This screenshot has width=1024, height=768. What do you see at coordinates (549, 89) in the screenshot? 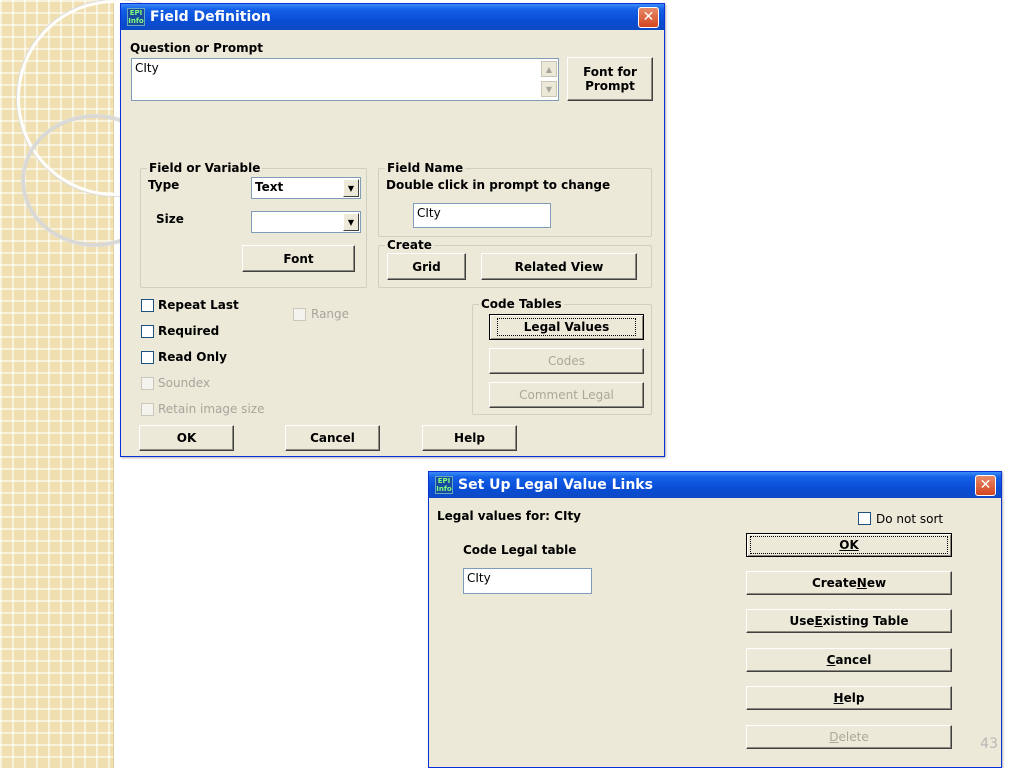
I see `scroll-down-arrow-icon: ▼` at bounding box center [549, 89].